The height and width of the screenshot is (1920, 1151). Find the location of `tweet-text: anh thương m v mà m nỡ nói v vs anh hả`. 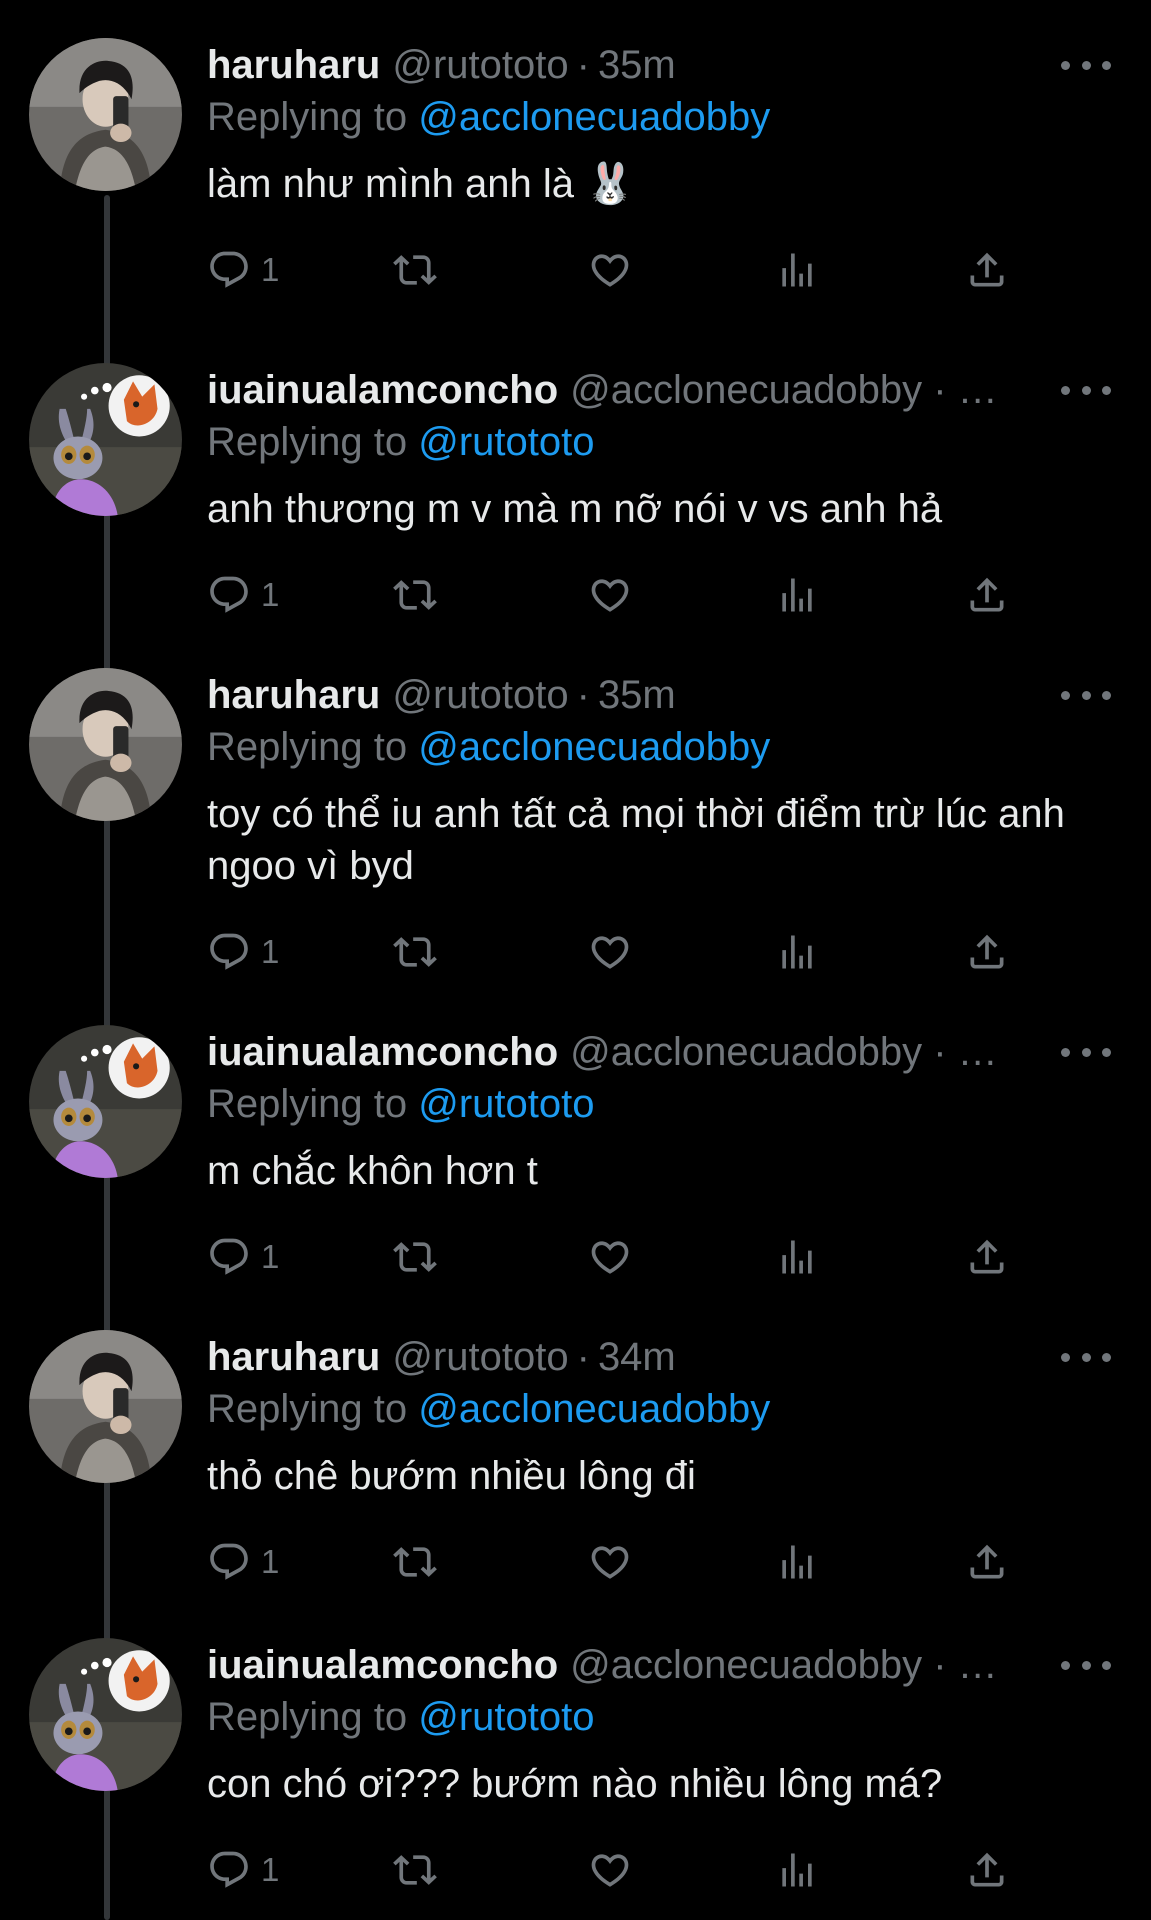

tweet-text: anh thương m v mà m nỡ nói v vs anh hả is located at coordinates (575, 509).